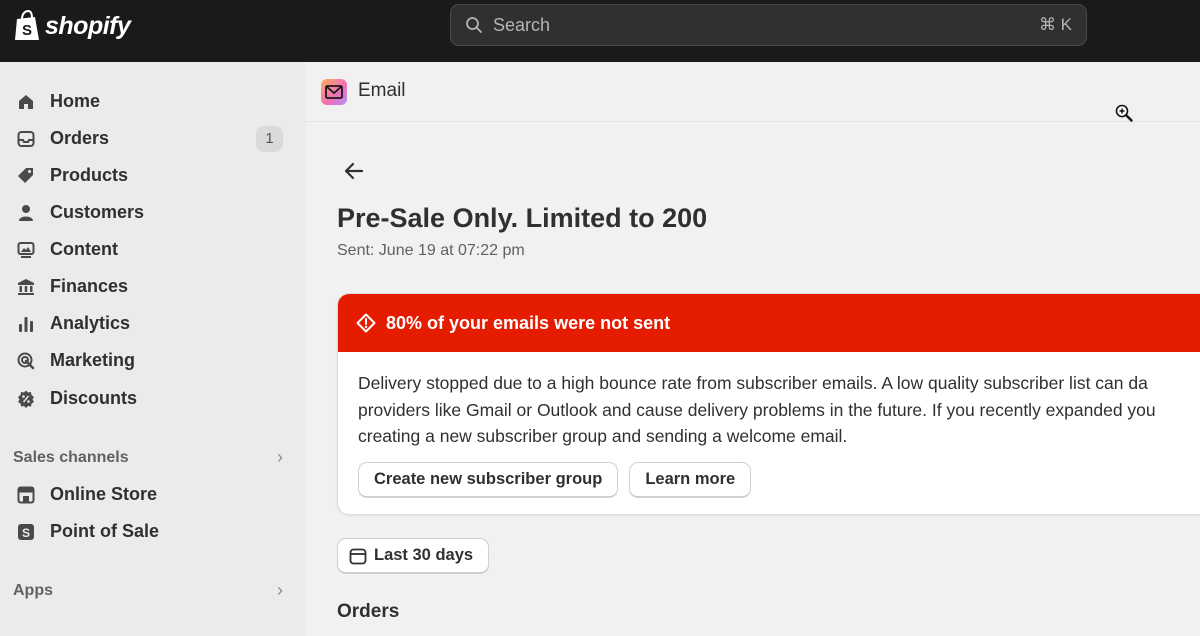  Describe the element at coordinates (152, 249) in the screenshot. I see `sidebar-item-content: Content` at that location.